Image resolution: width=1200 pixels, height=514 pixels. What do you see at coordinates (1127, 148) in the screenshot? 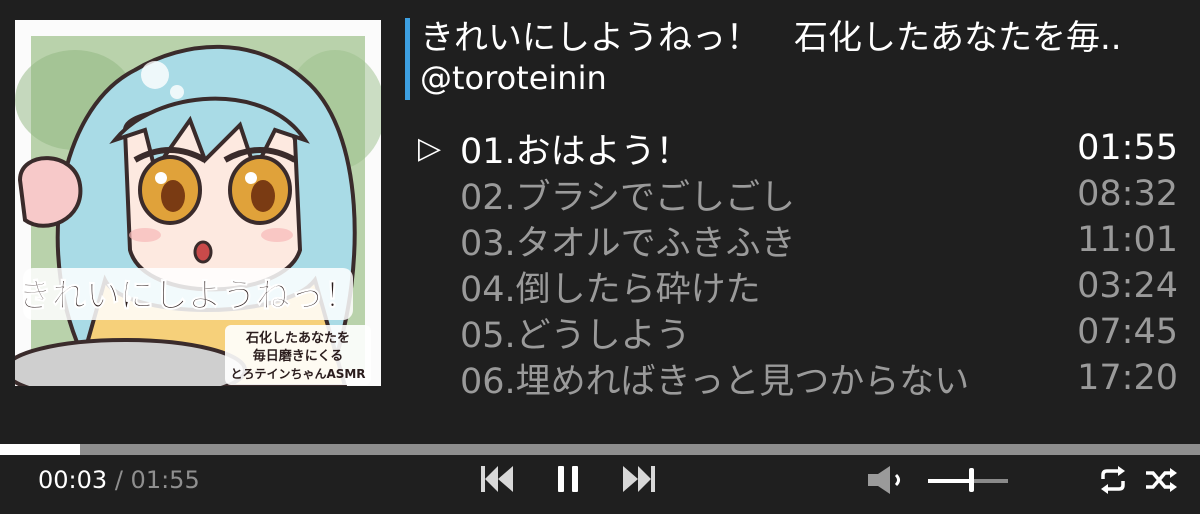
I see `track-duration: 01:55` at bounding box center [1127, 148].